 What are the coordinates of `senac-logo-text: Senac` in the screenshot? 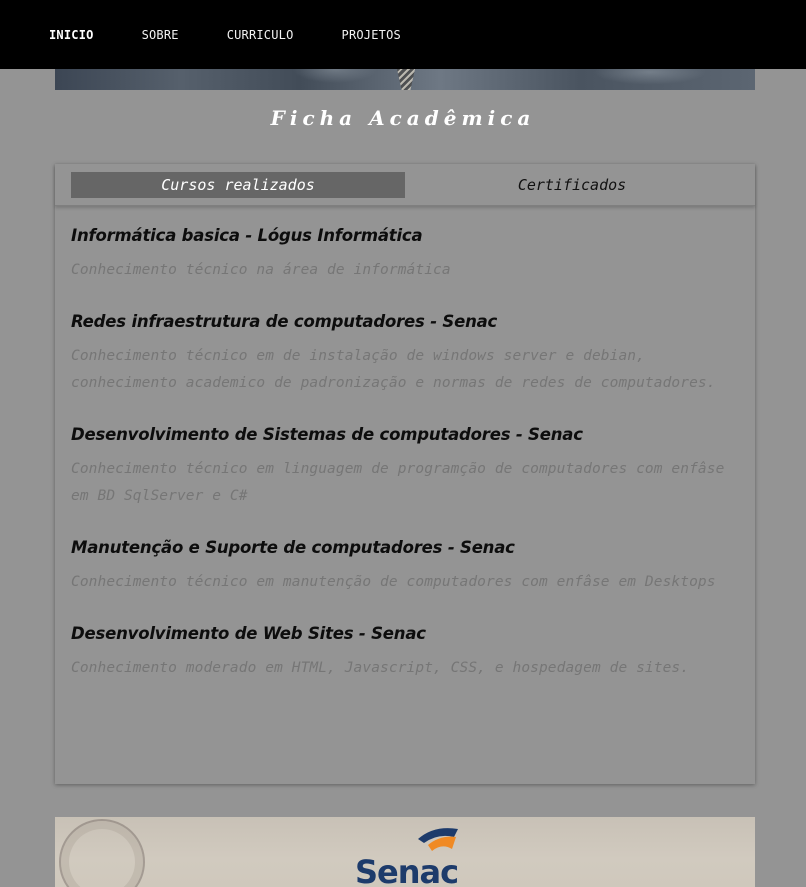 It's located at (407, 870).